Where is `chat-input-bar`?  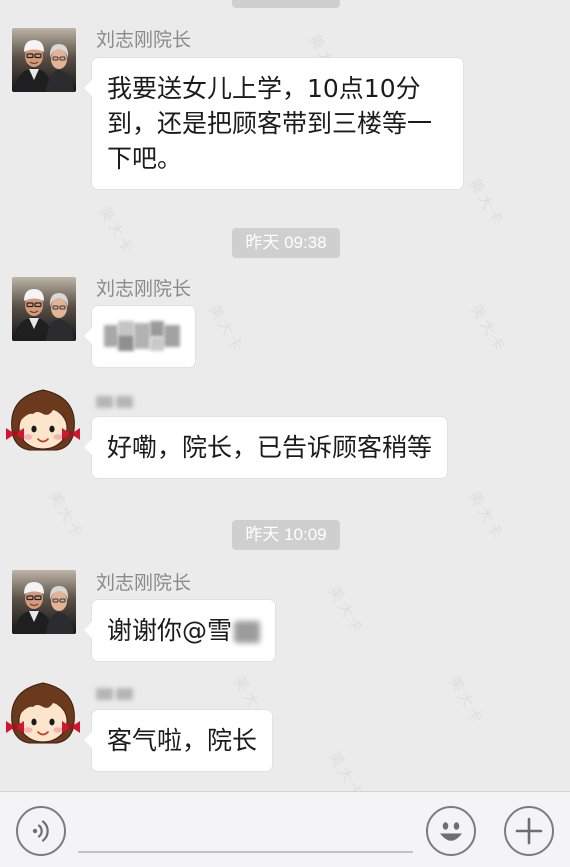 chat-input-bar is located at coordinates (285, 829).